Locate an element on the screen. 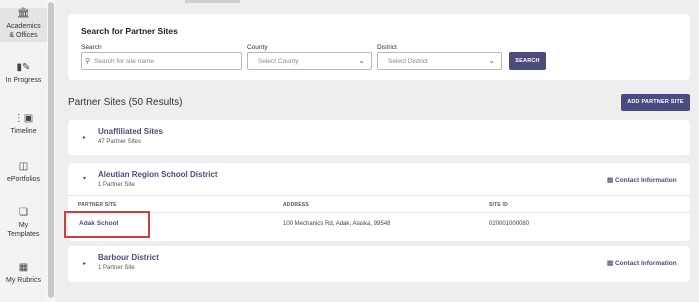 The image size is (699, 302). institution-icon: 🏛 is located at coordinates (23, 13).